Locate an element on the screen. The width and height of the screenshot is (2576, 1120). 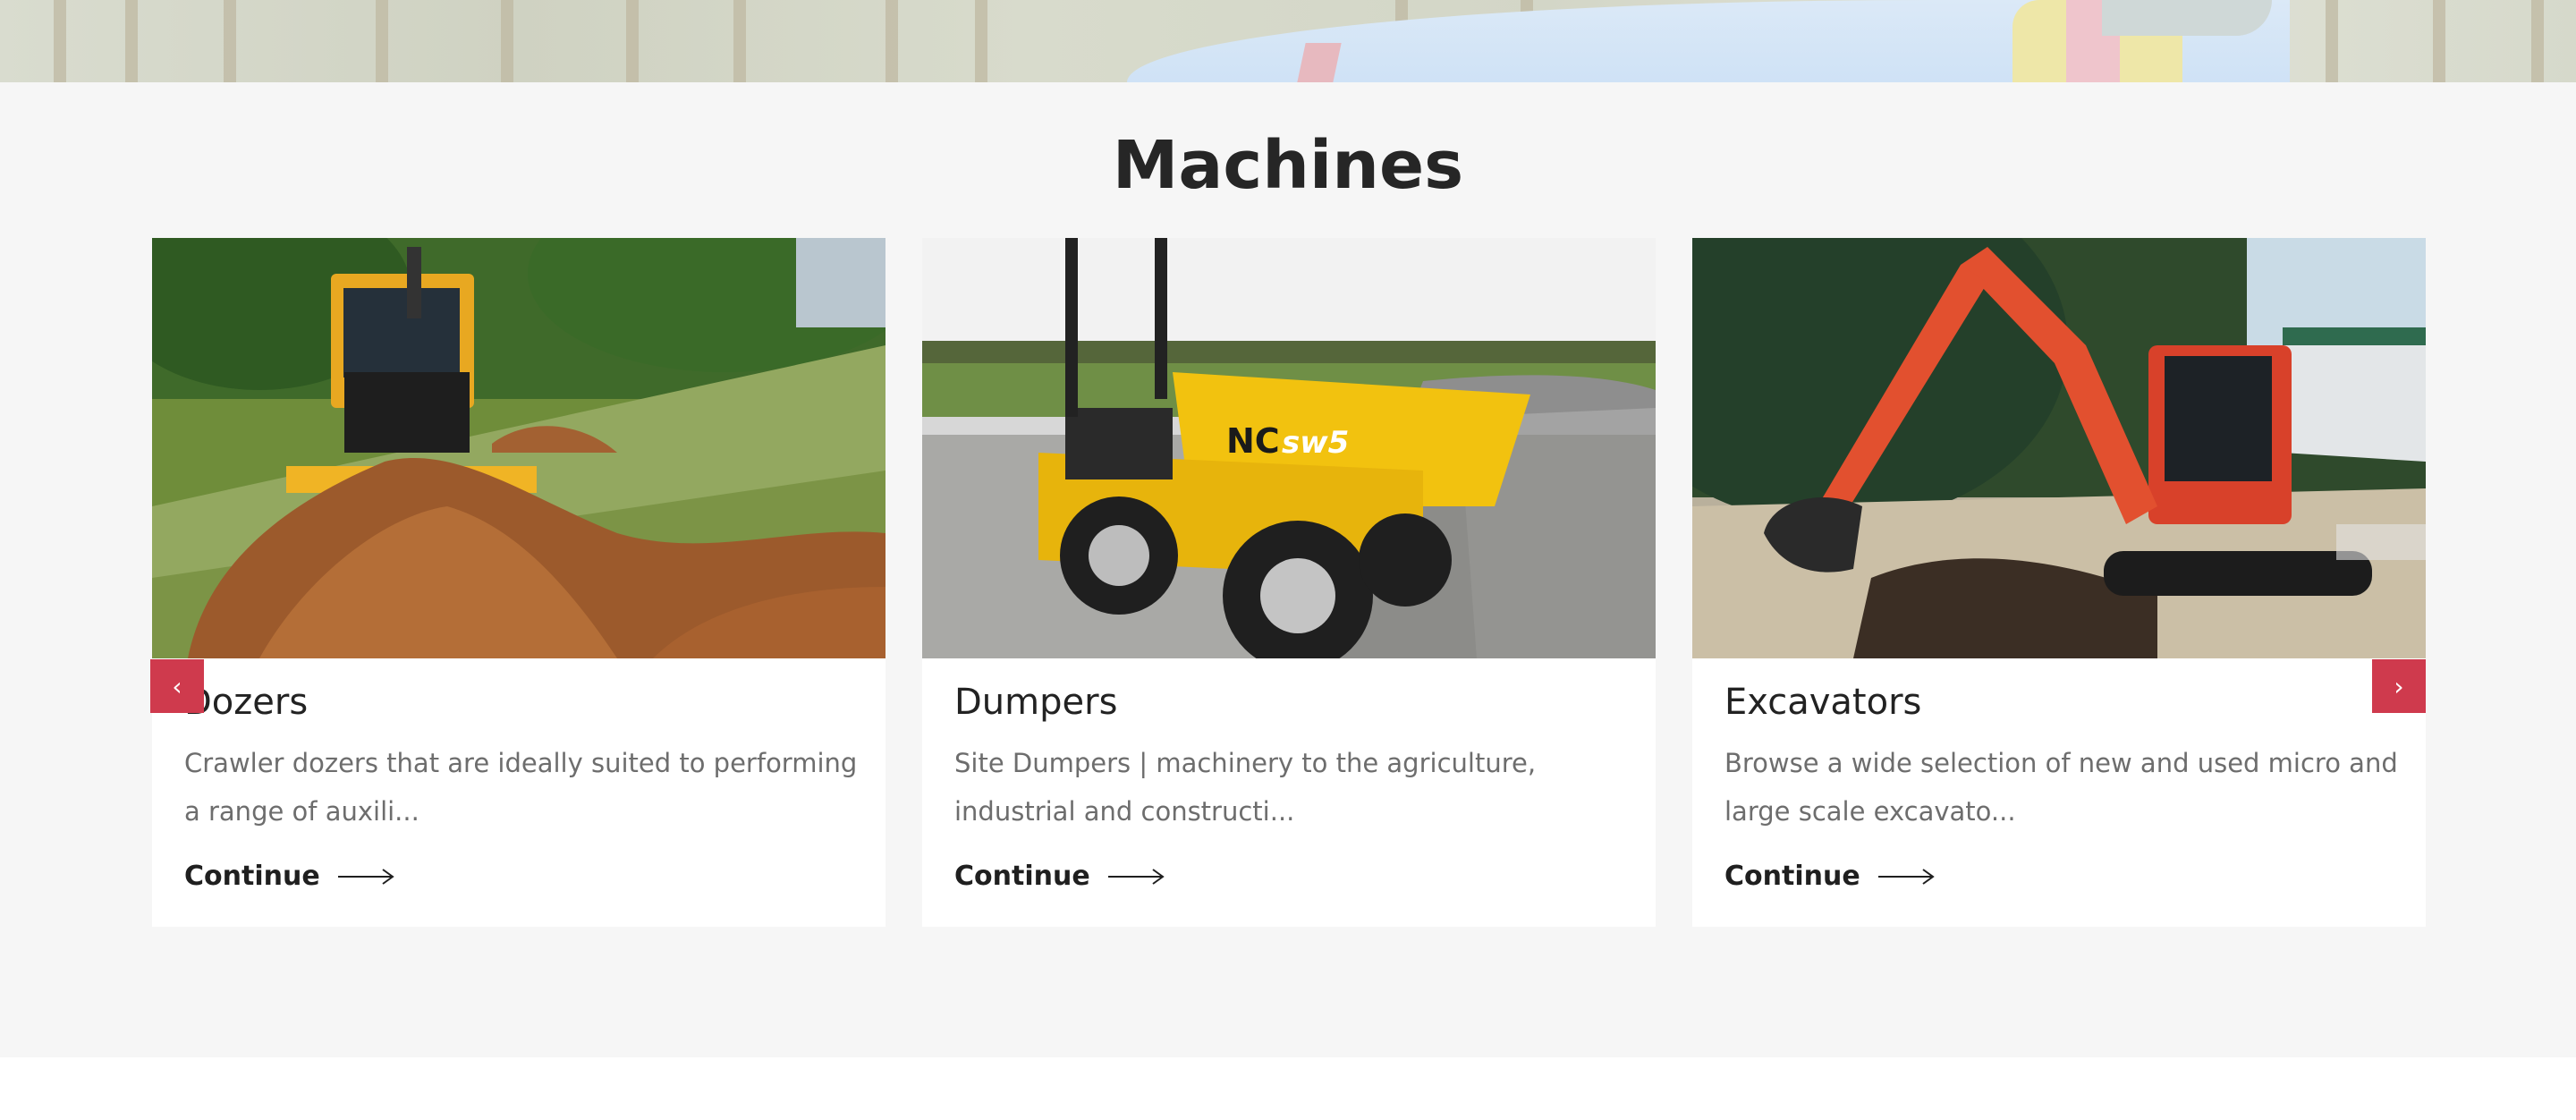
chevron-right-icon: › is located at coordinates (2399, 686).